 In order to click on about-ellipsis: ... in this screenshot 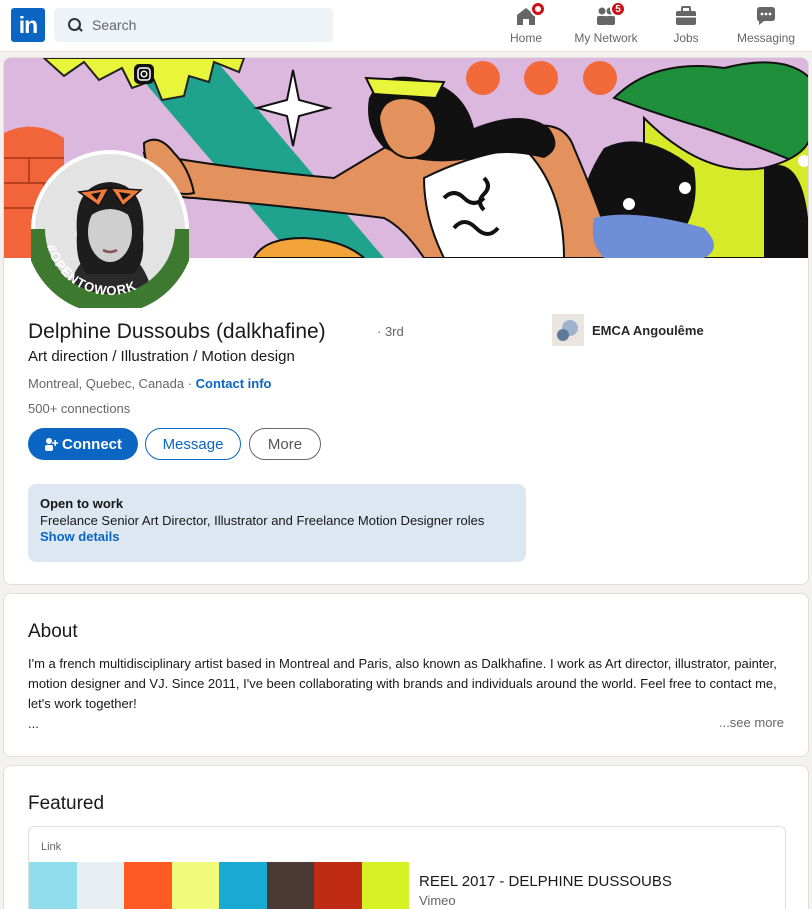, I will do `click(33, 723)`.